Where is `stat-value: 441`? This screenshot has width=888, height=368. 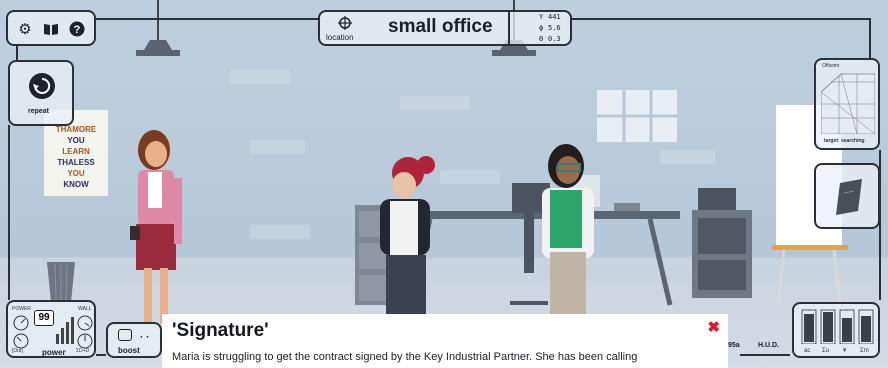 stat-value: 441 is located at coordinates (554, 17).